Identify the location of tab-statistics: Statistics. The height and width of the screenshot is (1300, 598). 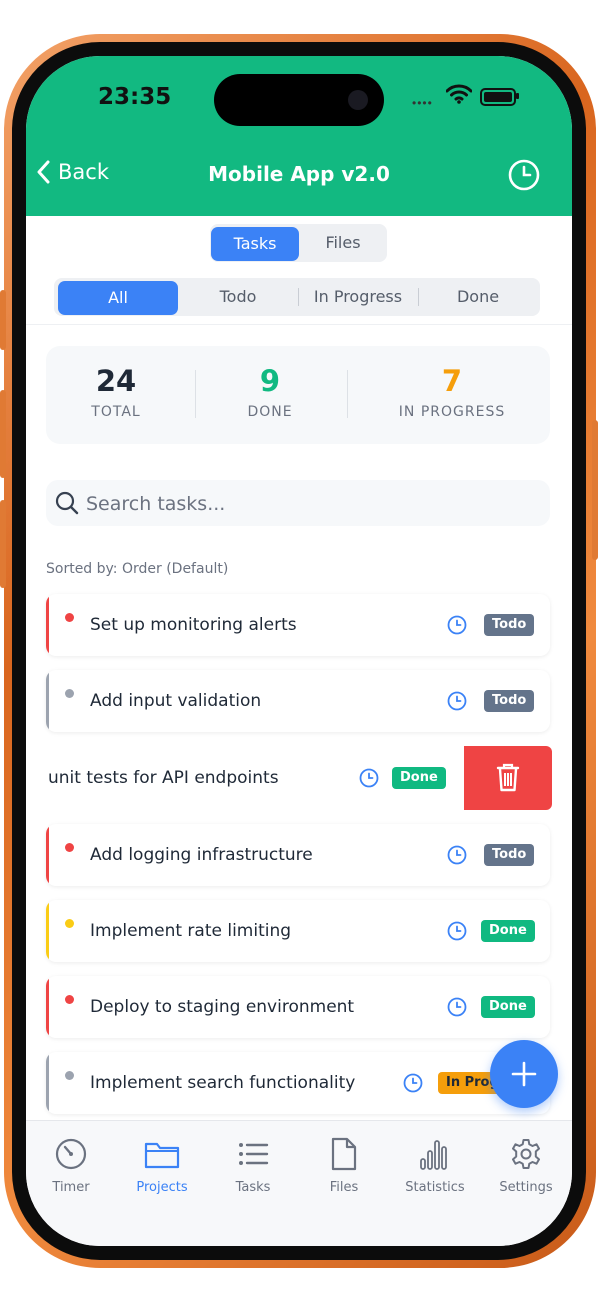
(435, 1166).